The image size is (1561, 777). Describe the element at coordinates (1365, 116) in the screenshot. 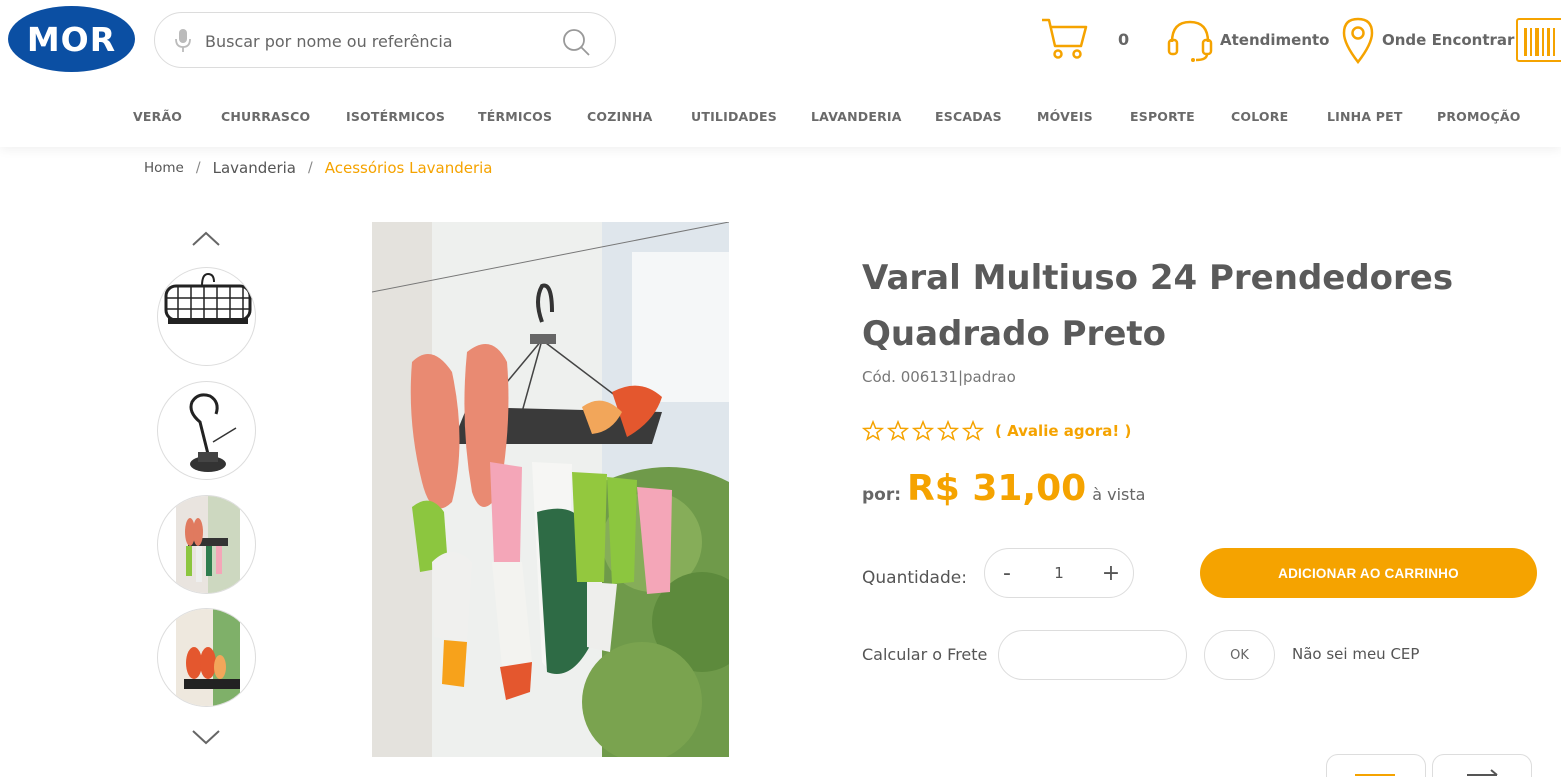

I see `nav-linha-pet: LINHA PET` at that location.